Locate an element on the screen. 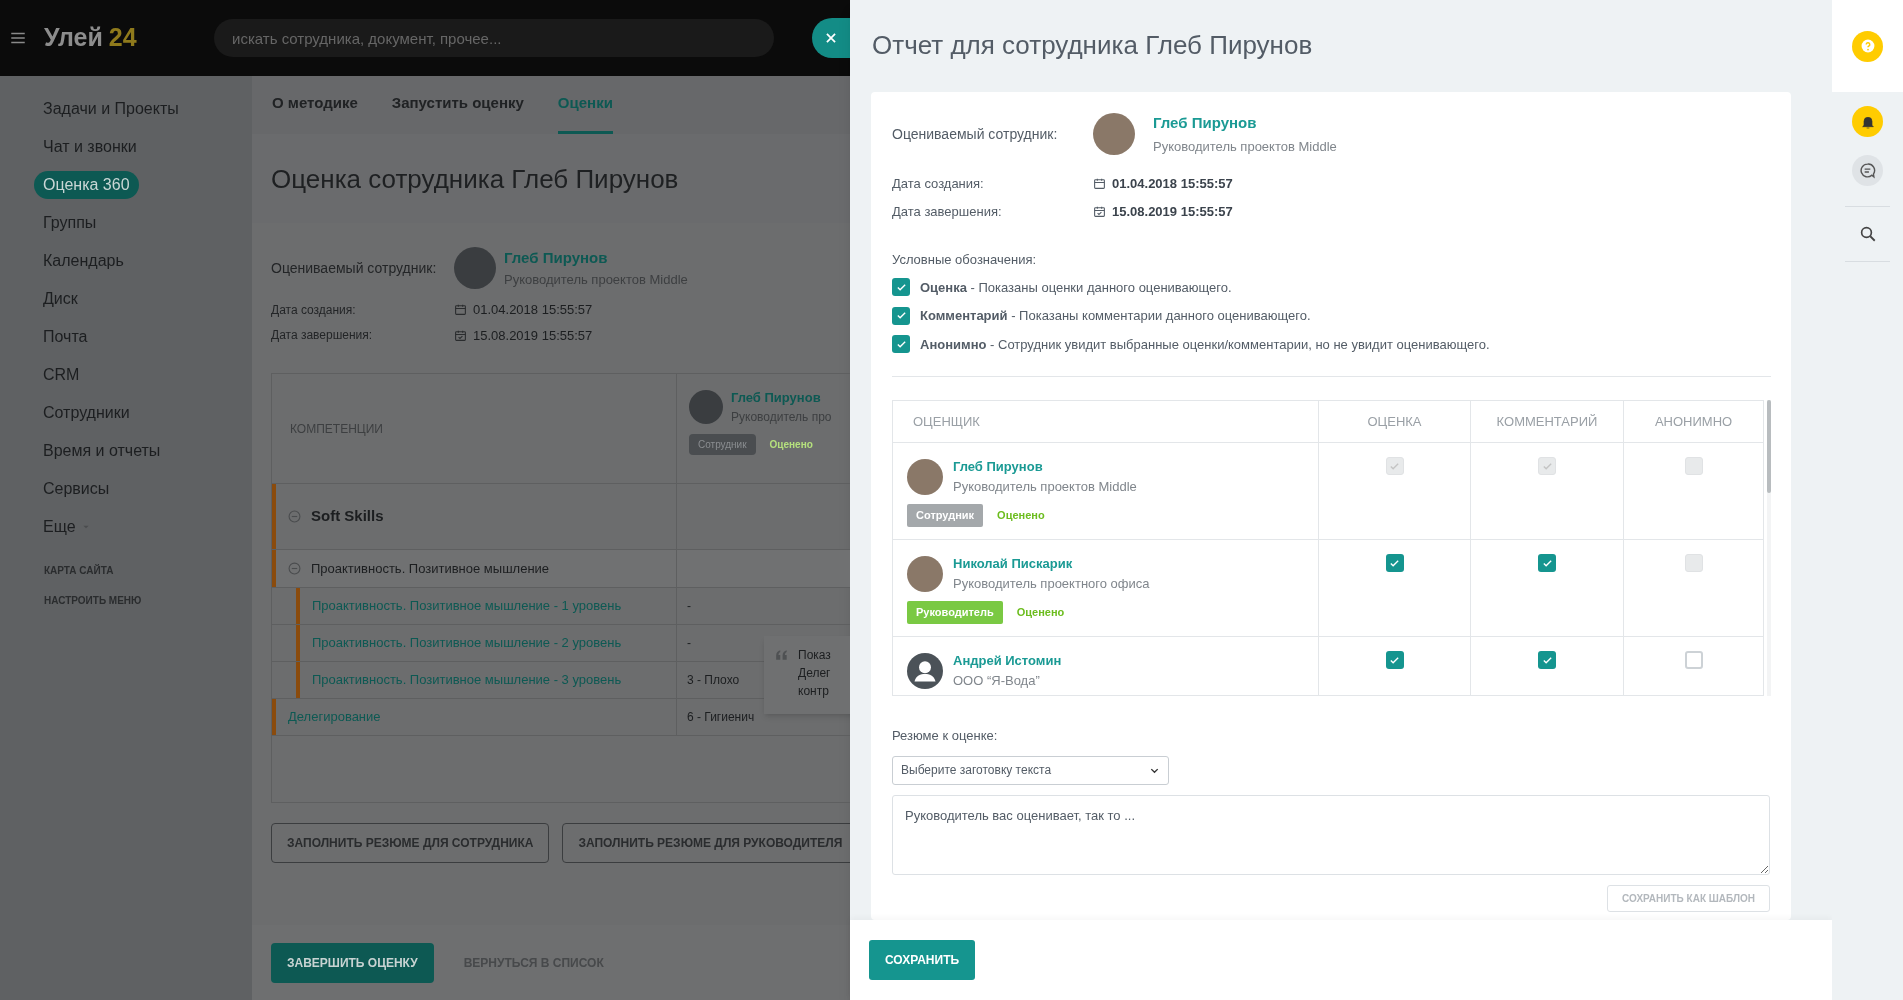 The image size is (1903, 1000). close-button is located at coordinates (831, 38).